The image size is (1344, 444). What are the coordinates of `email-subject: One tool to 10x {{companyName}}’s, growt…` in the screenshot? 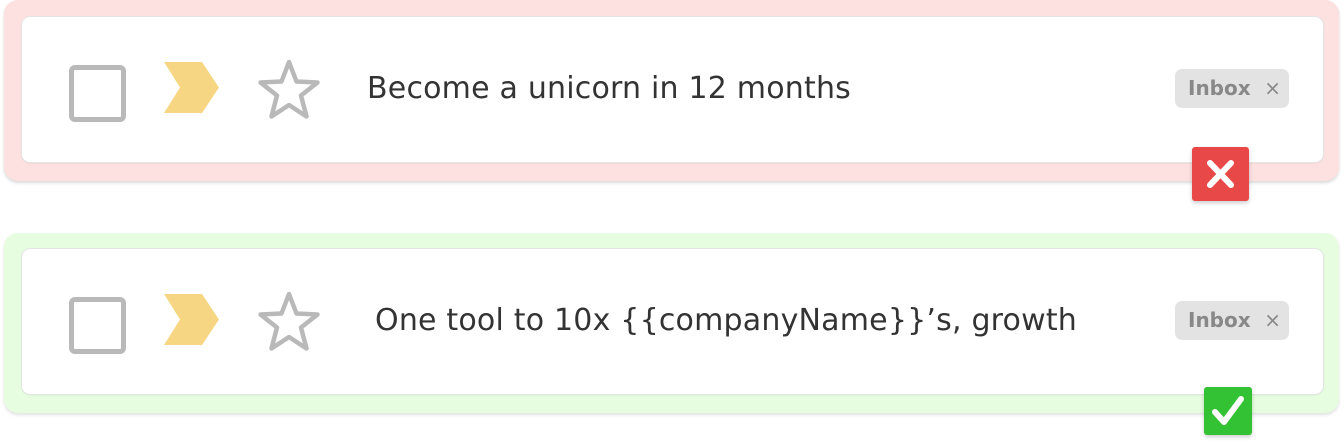 It's located at (726, 320).